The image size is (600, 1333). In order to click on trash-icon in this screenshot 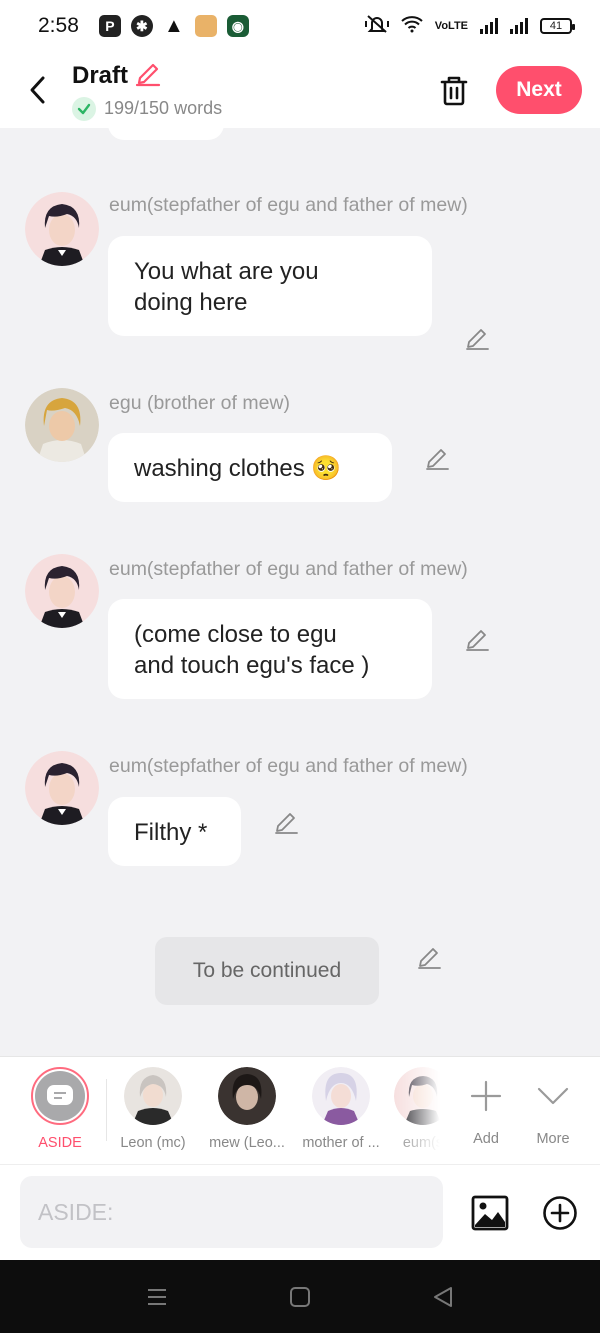, I will do `click(454, 91)`.